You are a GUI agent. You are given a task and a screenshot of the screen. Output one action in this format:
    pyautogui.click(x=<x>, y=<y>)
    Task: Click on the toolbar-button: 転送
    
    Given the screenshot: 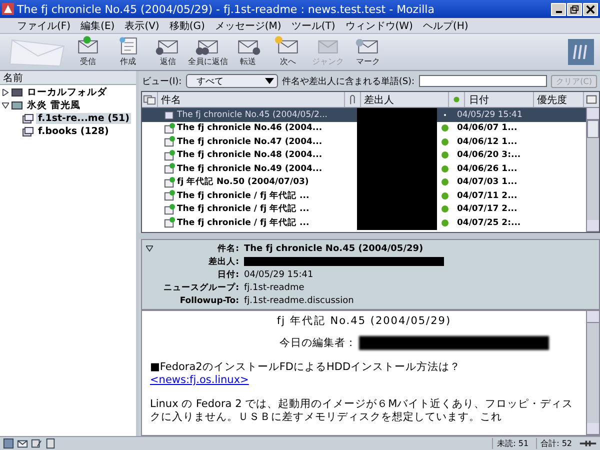 What is the action you would take?
    pyautogui.click(x=248, y=52)
    